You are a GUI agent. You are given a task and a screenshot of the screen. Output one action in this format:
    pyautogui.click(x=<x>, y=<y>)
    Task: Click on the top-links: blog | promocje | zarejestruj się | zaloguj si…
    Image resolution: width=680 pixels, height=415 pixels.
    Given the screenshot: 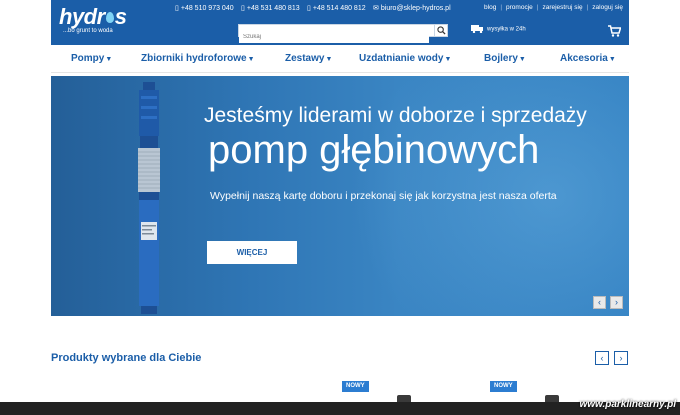 What is the action you would take?
    pyautogui.click(x=553, y=7)
    